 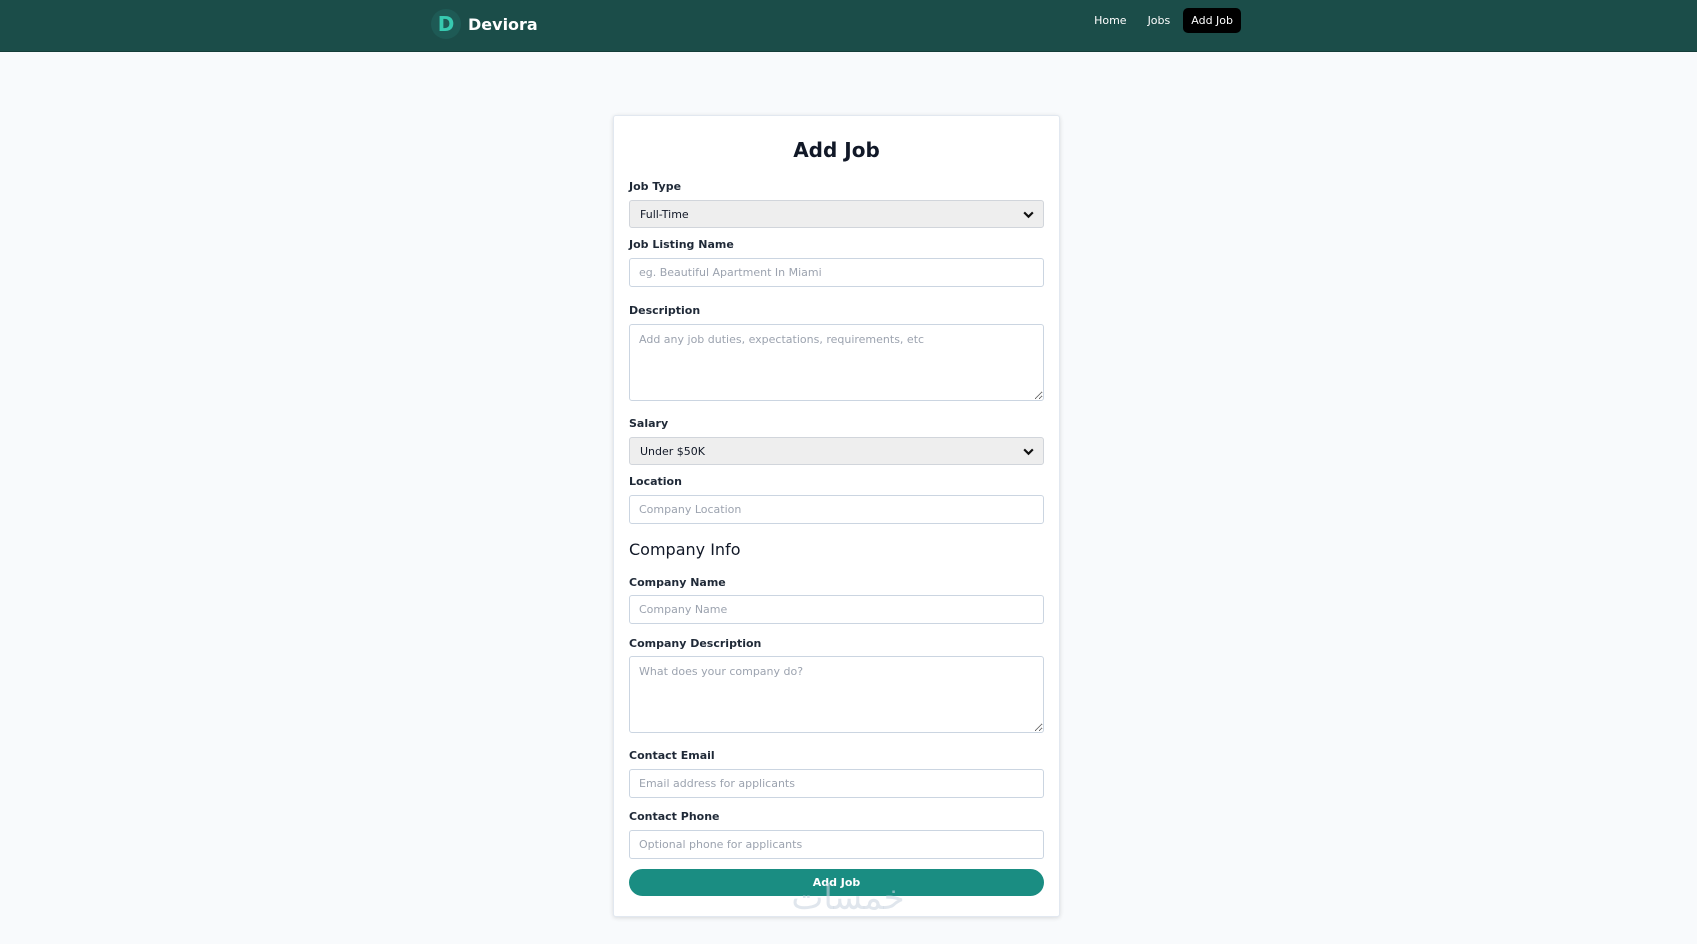 I want to click on nav-jobs-link: Jobs, so click(x=1159, y=20).